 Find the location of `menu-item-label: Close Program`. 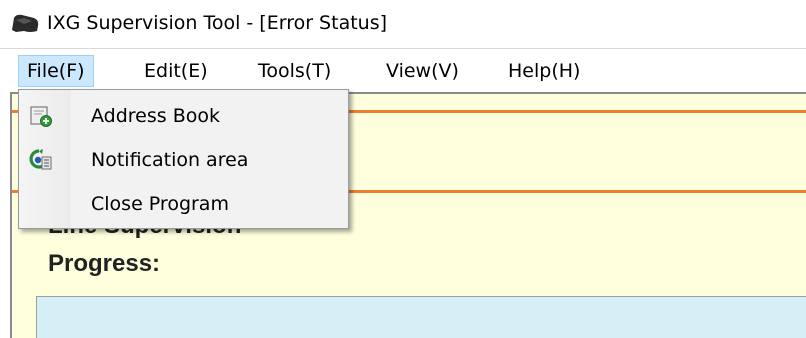

menu-item-label: Close Program is located at coordinates (160, 204).